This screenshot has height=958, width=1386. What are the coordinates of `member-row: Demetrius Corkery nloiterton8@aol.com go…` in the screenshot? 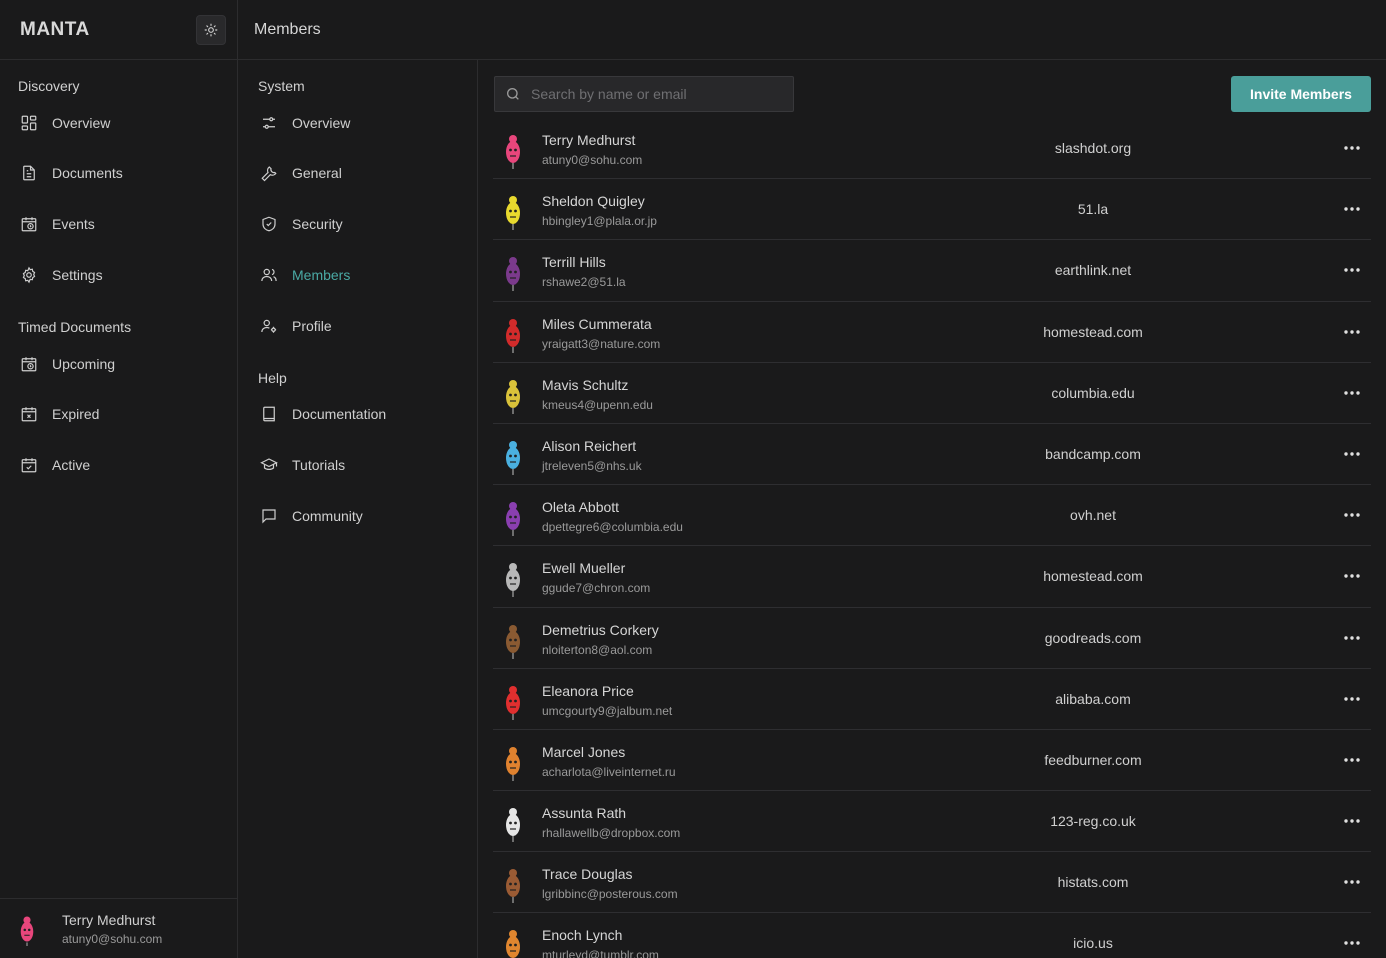 It's located at (932, 638).